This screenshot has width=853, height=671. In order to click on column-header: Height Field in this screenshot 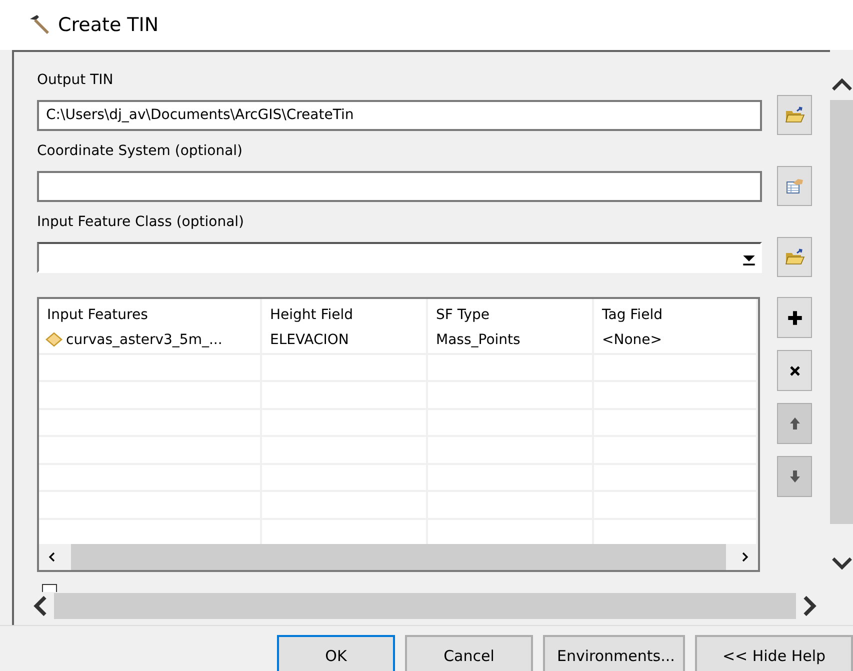, I will do `click(345, 313)`.